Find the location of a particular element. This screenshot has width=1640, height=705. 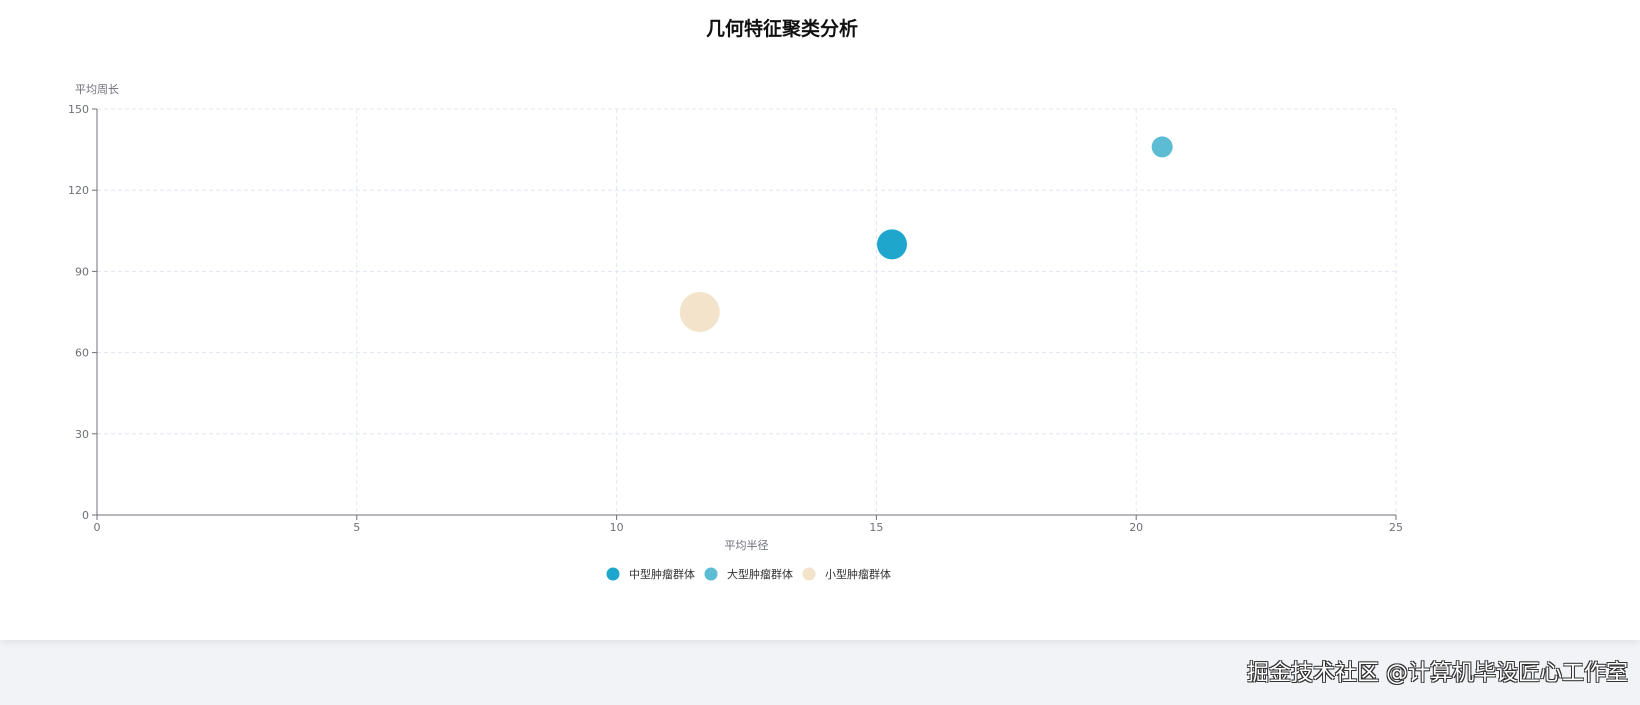

y-tick-label: 90 is located at coordinates (82, 271).